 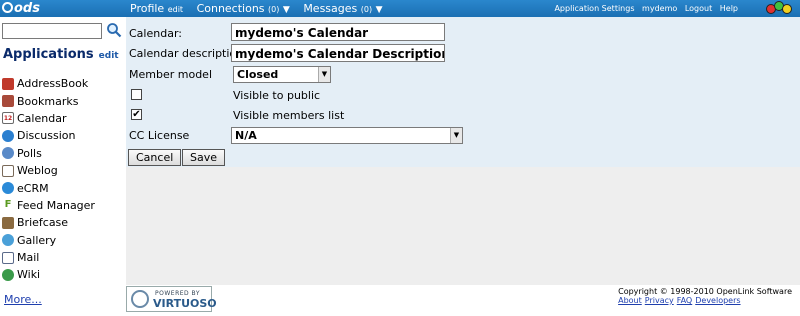 What do you see at coordinates (155, 33) in the screenshot?
I see `calendar-name-label: Calendar:` at bounding box center [155, 33].